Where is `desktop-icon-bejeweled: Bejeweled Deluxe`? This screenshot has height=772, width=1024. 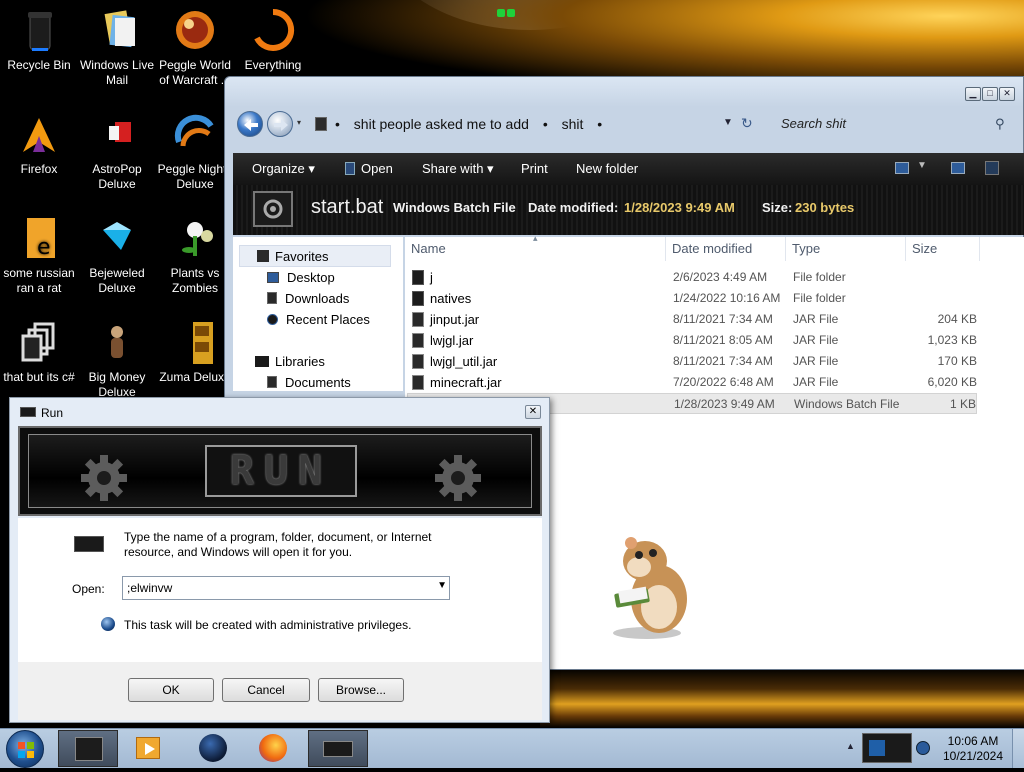
desktop-icon-bejeweled: Bejeweled Deluxe is located at coordinates (117, 256).